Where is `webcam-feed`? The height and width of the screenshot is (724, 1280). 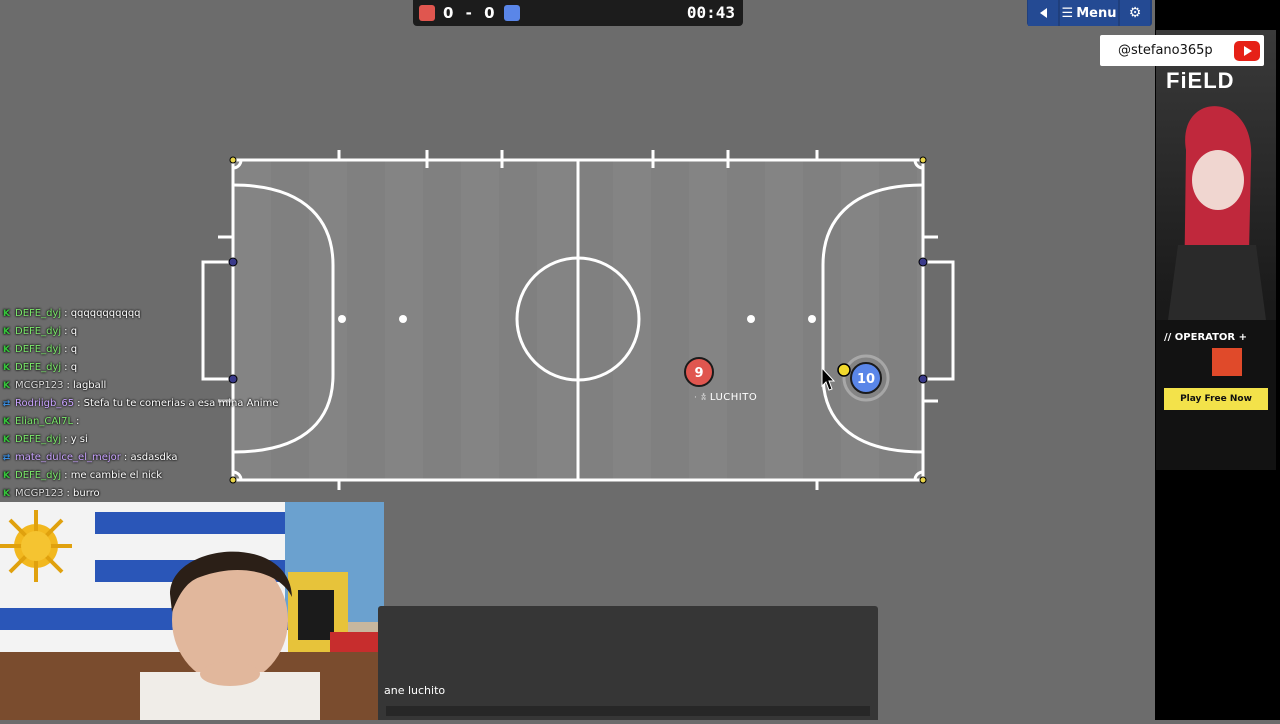 webcam-feed is located at coordinates (192, 611).